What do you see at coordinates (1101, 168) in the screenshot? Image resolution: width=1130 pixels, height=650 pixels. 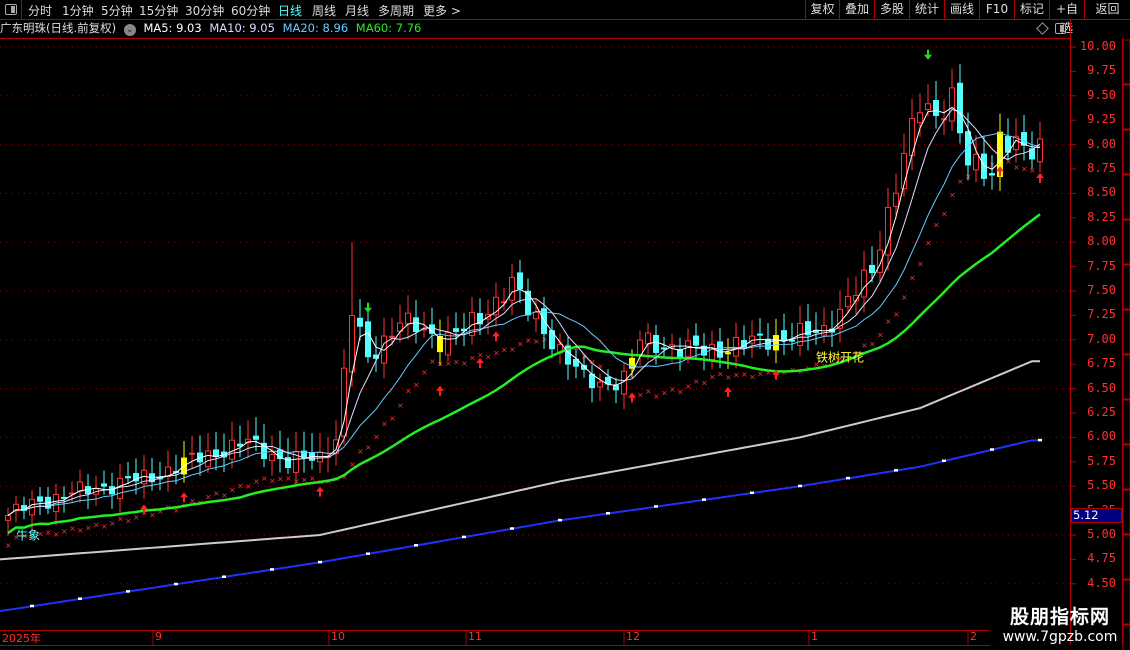 I see `price-tick-label: 8.75` at bounding box center [1101, 168].